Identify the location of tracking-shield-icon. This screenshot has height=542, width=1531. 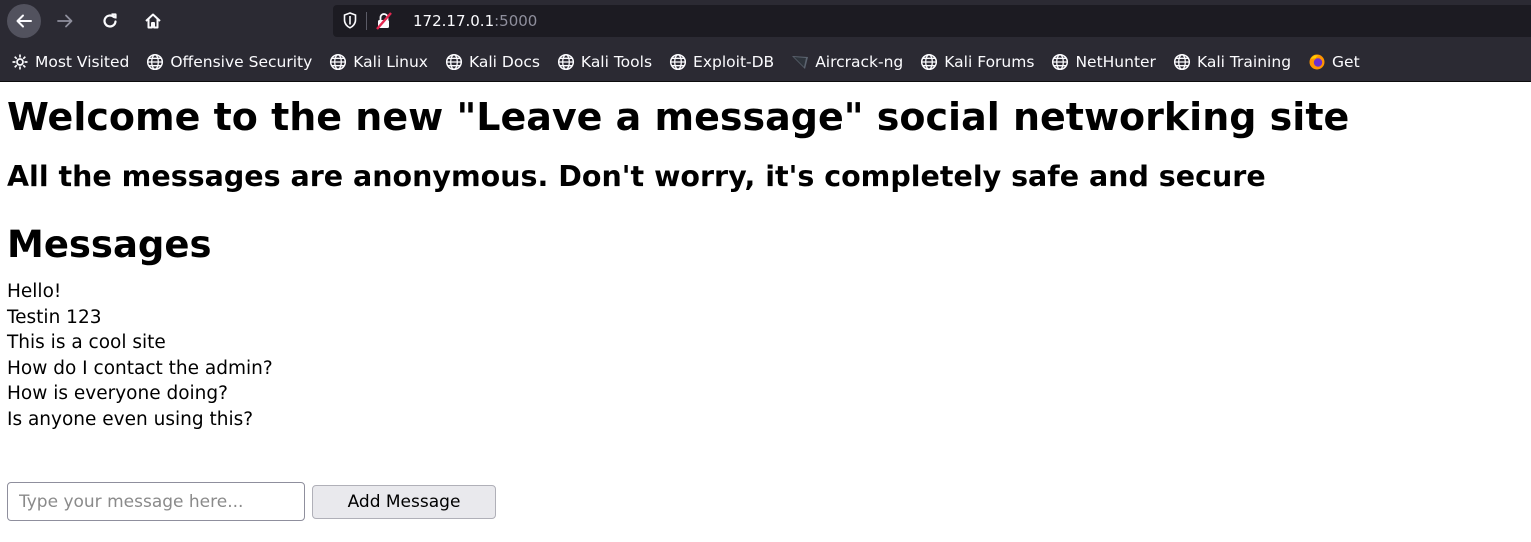
(350, 20).